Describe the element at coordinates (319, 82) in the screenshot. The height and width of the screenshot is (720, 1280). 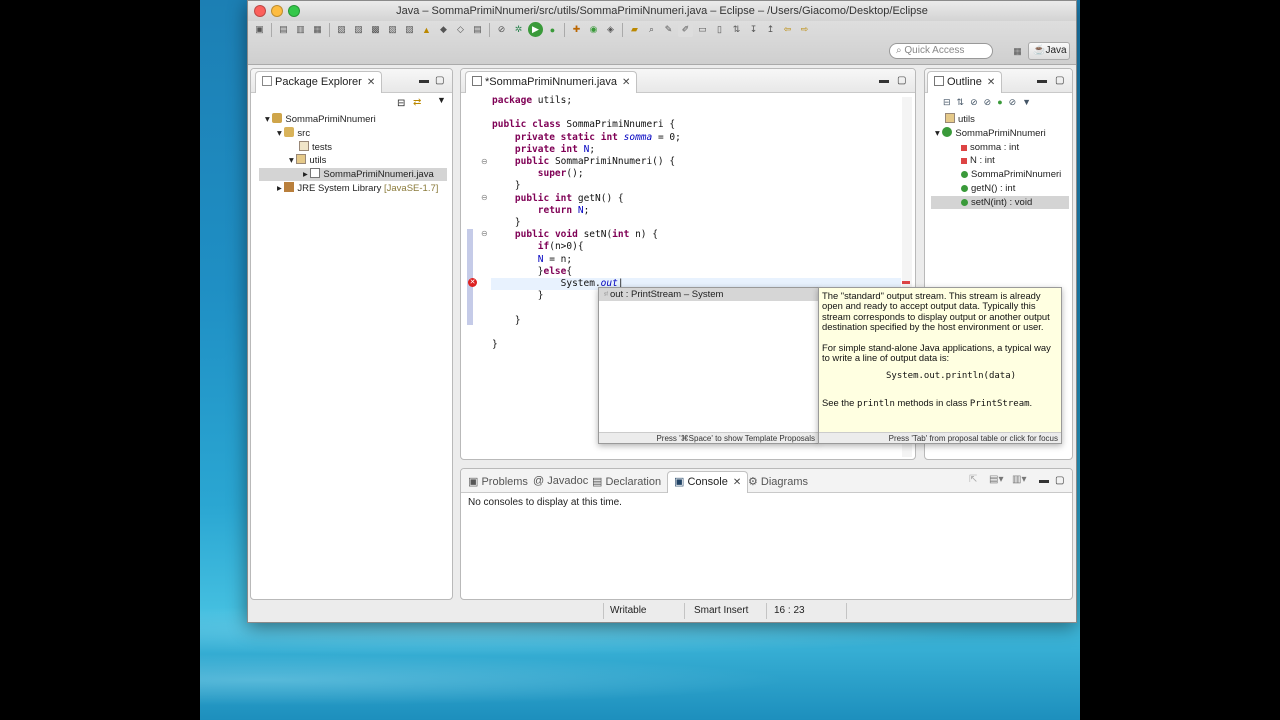
I see `tab-package-explorer: Package Explorer ✕` at that location.